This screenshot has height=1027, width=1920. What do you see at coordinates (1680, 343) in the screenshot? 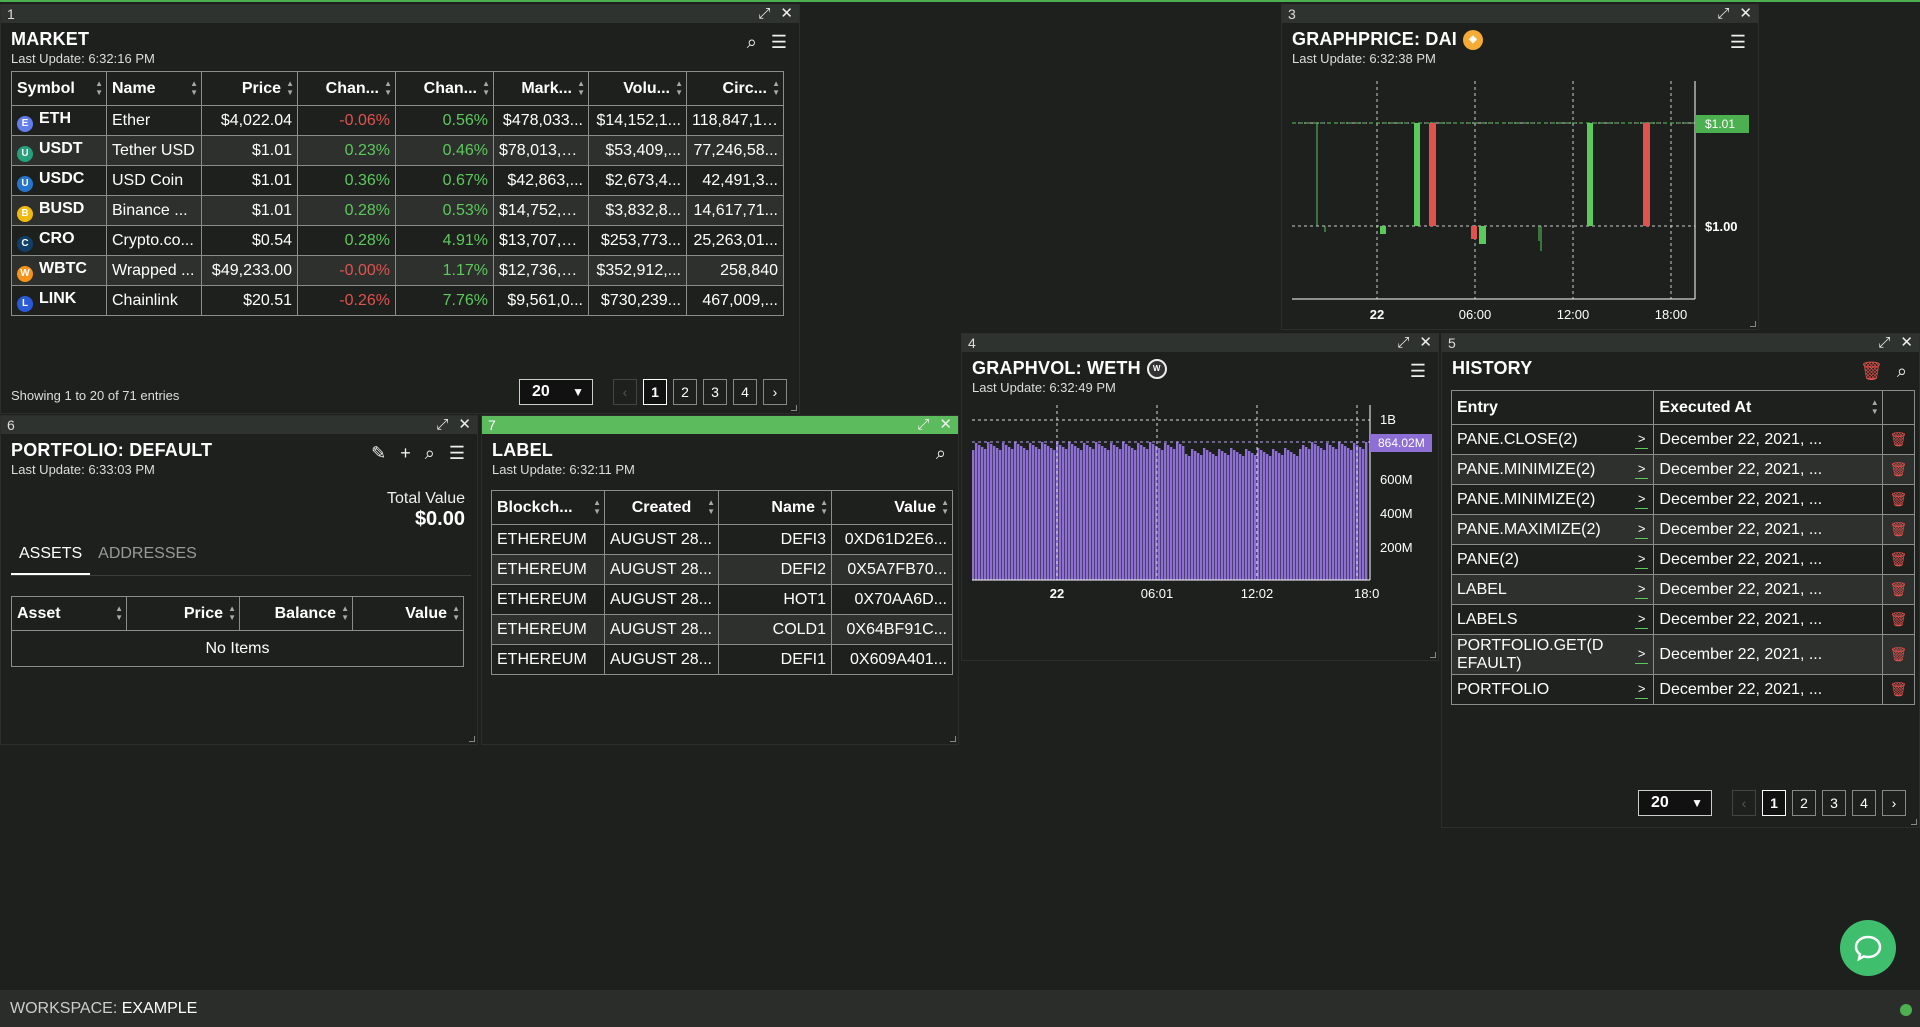
I see `pane-bar: 5 ⤢ ✕` at bounding box center [1680, 343].